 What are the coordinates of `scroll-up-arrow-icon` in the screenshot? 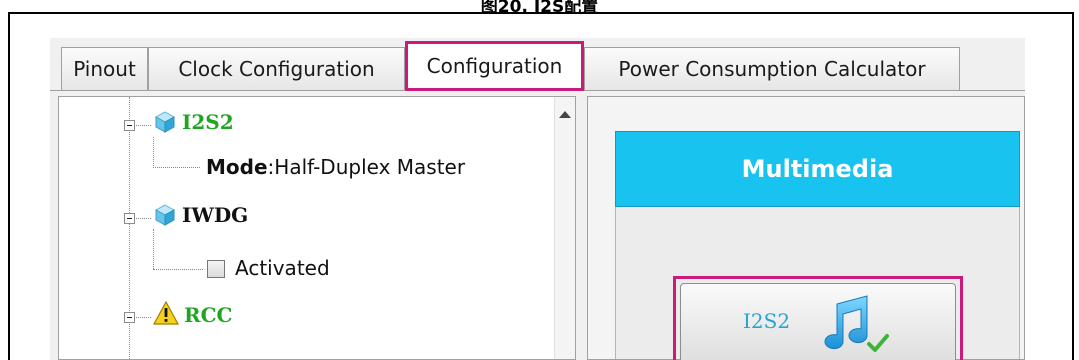 It's located at (565, 114).